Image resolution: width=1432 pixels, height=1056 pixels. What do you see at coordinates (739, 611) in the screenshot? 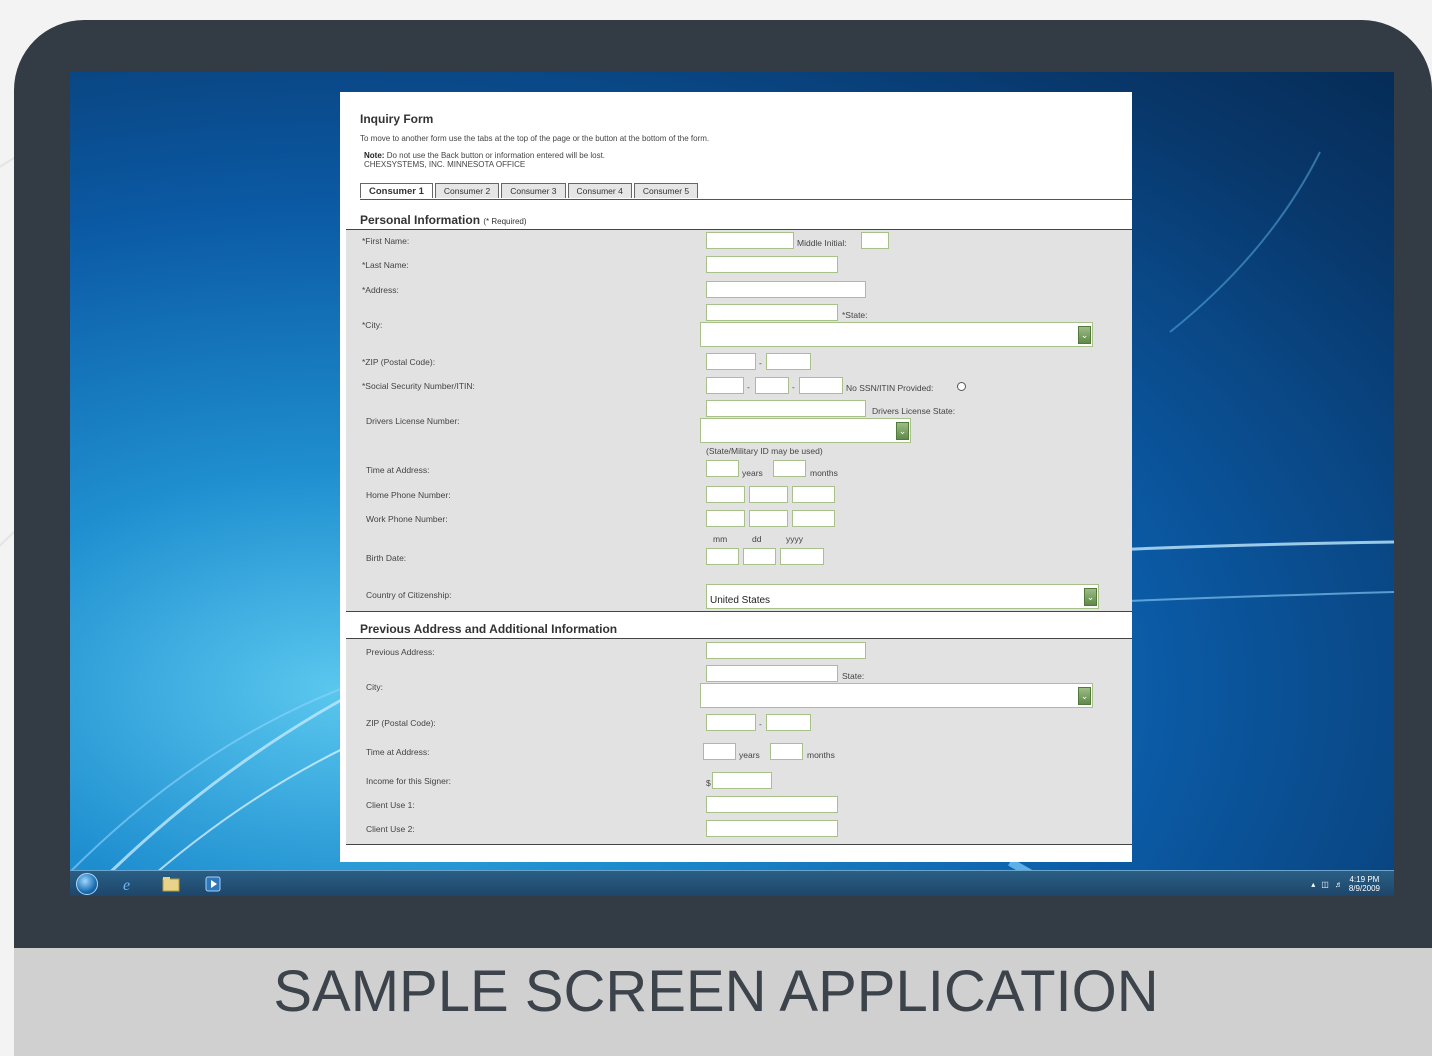
I see `previous-section-top-rule` at bounding box center [739, 611].